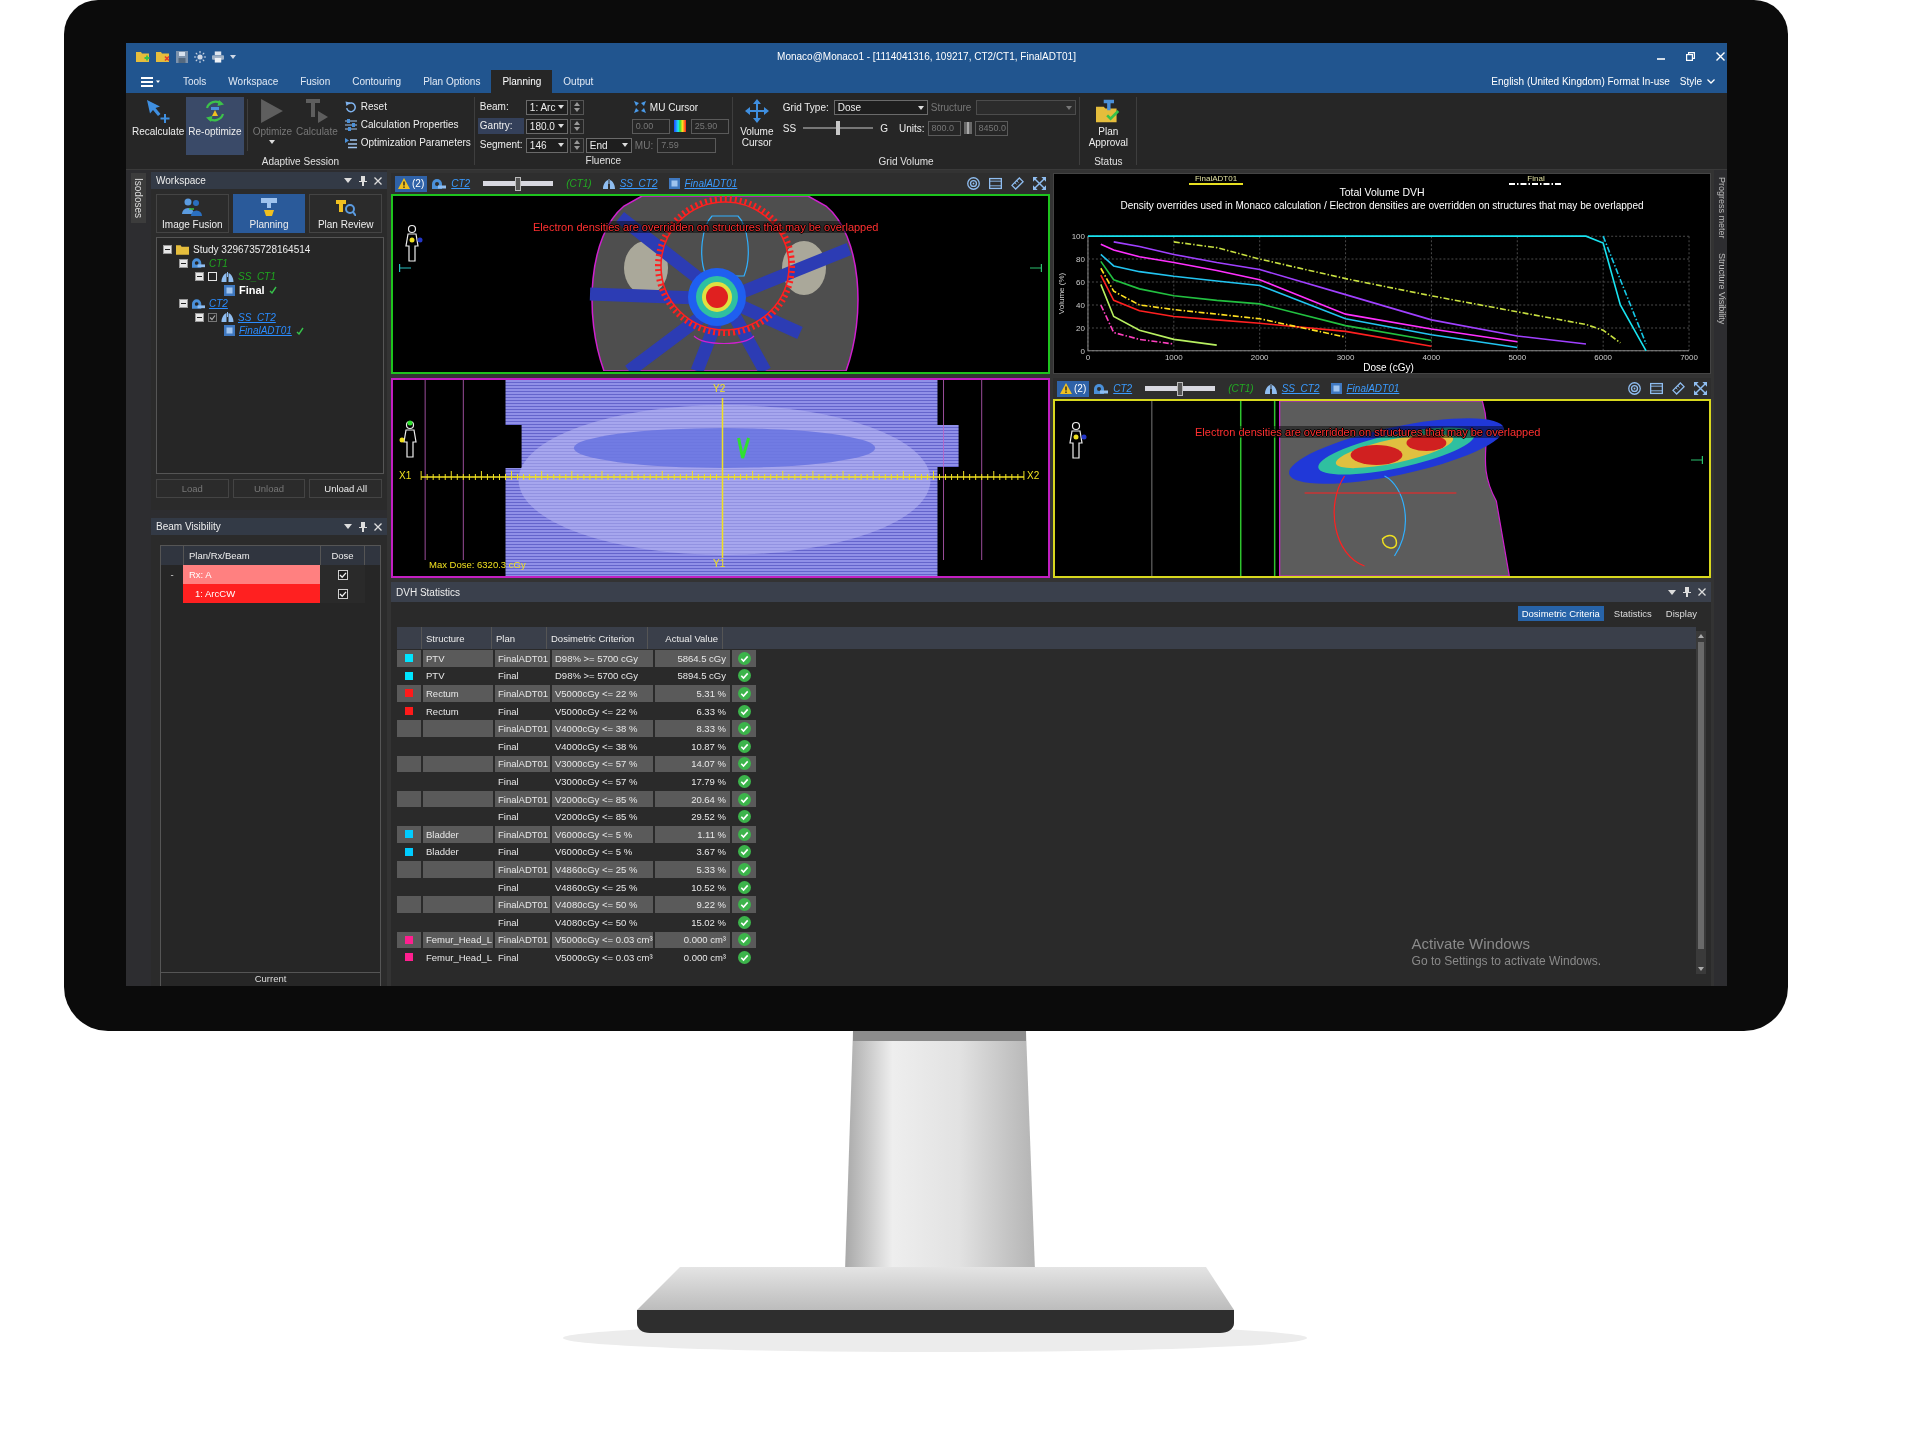  What do you see at coordinates (158, 126) in the screenshot?
I see `ribbon-button: Recalculate` at bounding box center [158, 126].